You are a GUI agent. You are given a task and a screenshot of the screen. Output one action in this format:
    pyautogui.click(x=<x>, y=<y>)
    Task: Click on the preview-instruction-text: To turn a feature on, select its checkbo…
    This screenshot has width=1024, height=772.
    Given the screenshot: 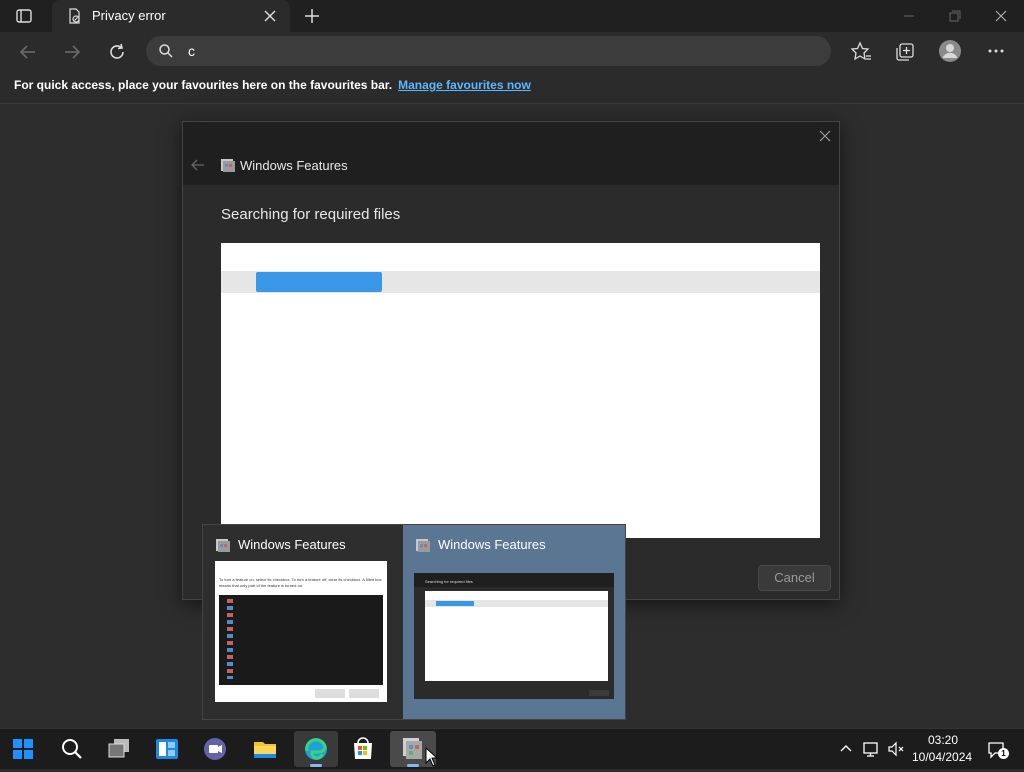 What is the action you would take?
    pyautogui.click(x=300, y=582)
    